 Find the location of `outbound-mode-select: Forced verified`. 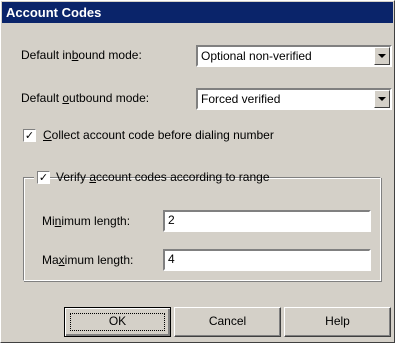

outbound-mode-select: Forced verified is located at coordinates (294, 99).